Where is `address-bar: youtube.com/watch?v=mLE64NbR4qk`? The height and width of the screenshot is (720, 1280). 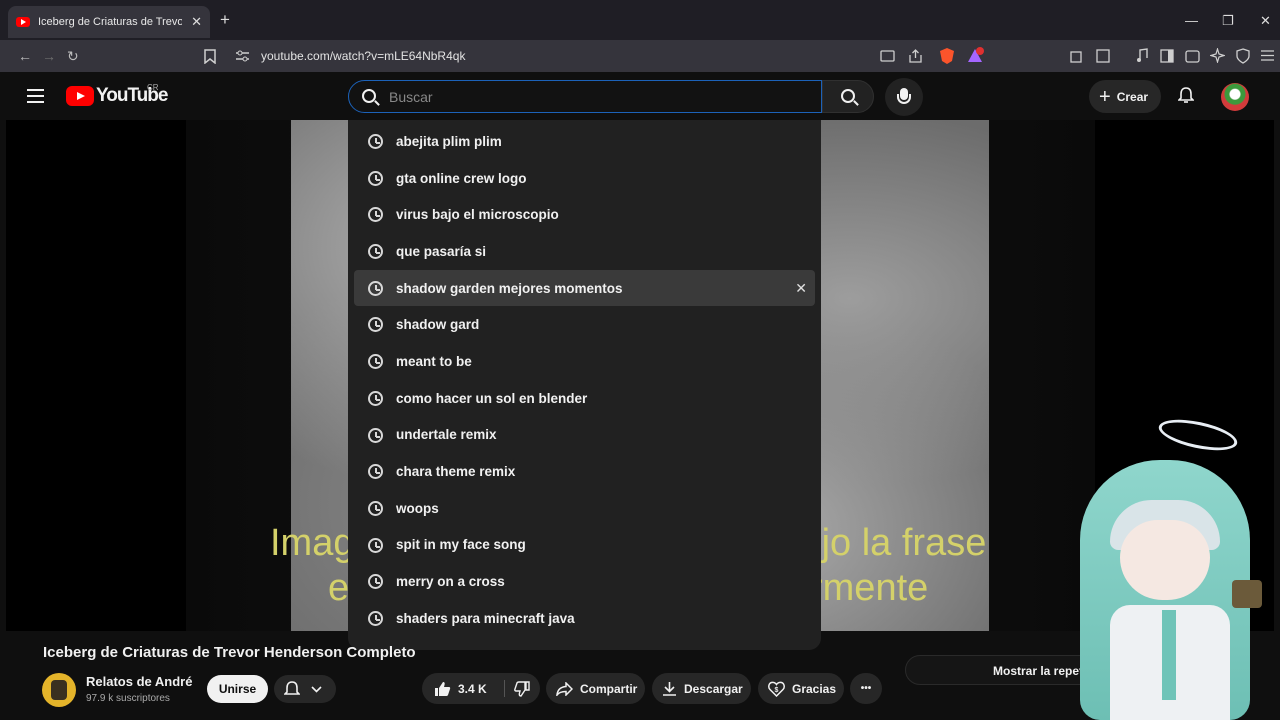 address-bar: youtube.com/watch?v=mLE64NbR4qk is located at coordinates (363, 56).